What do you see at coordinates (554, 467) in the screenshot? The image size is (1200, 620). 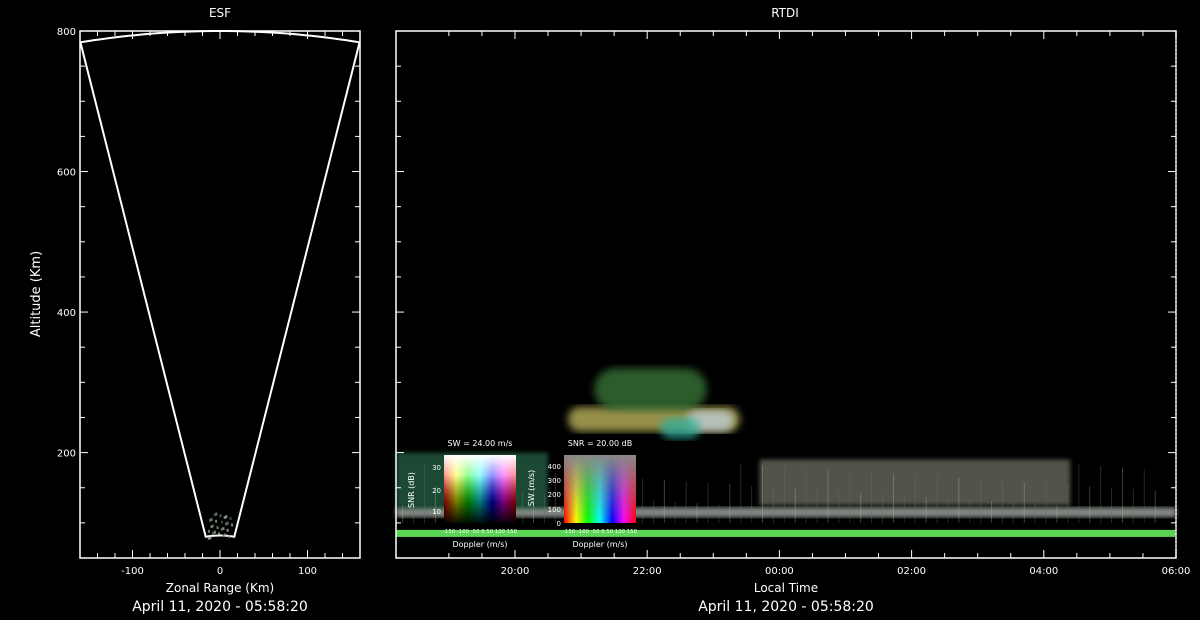 I see `legend2-ytick: 400` at bounding box center [554, 467].